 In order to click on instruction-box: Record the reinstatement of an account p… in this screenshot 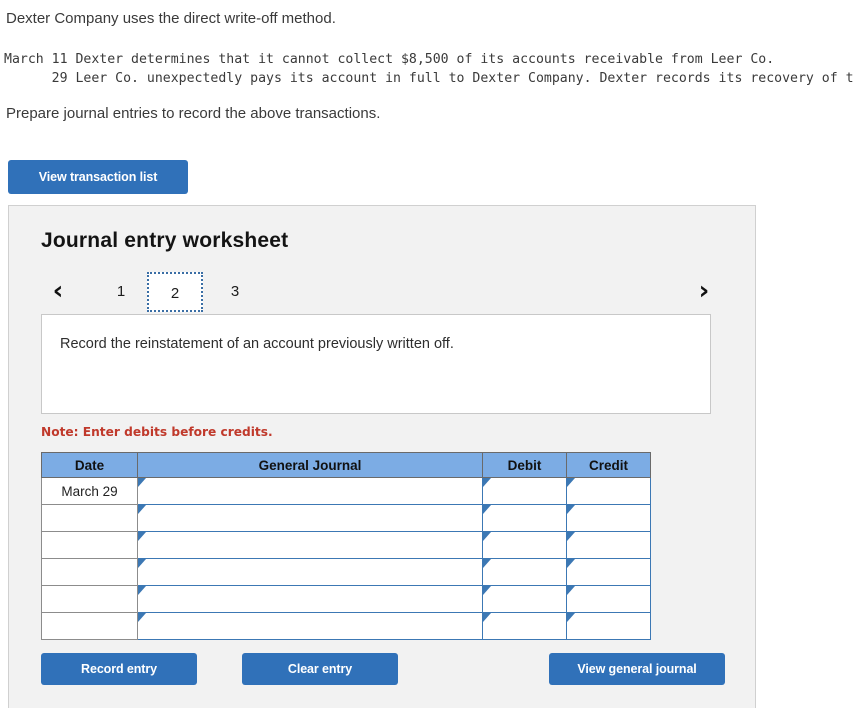, I will do `click(376, 364)`.